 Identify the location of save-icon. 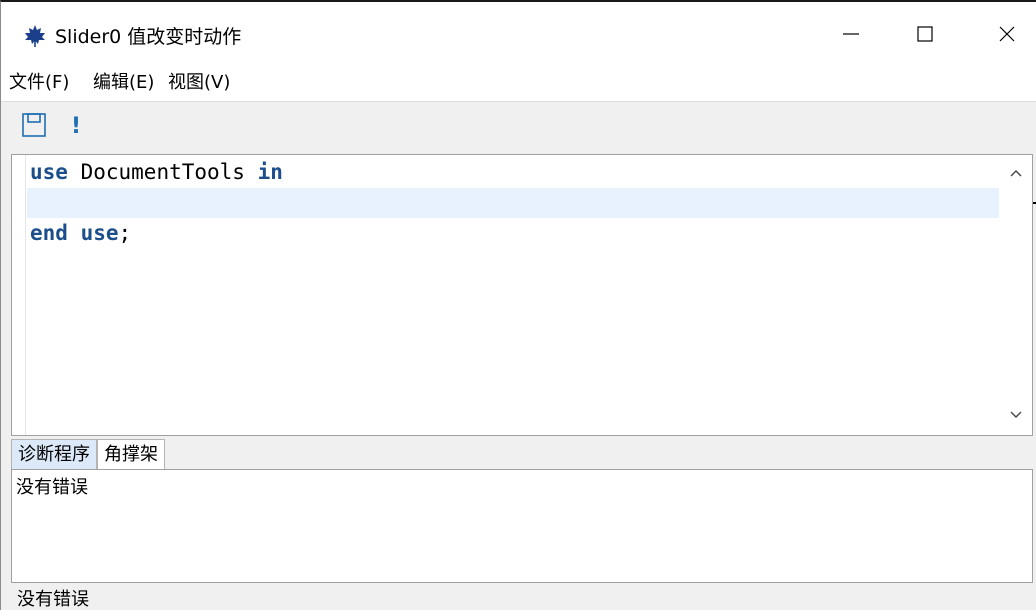
(34, 127).